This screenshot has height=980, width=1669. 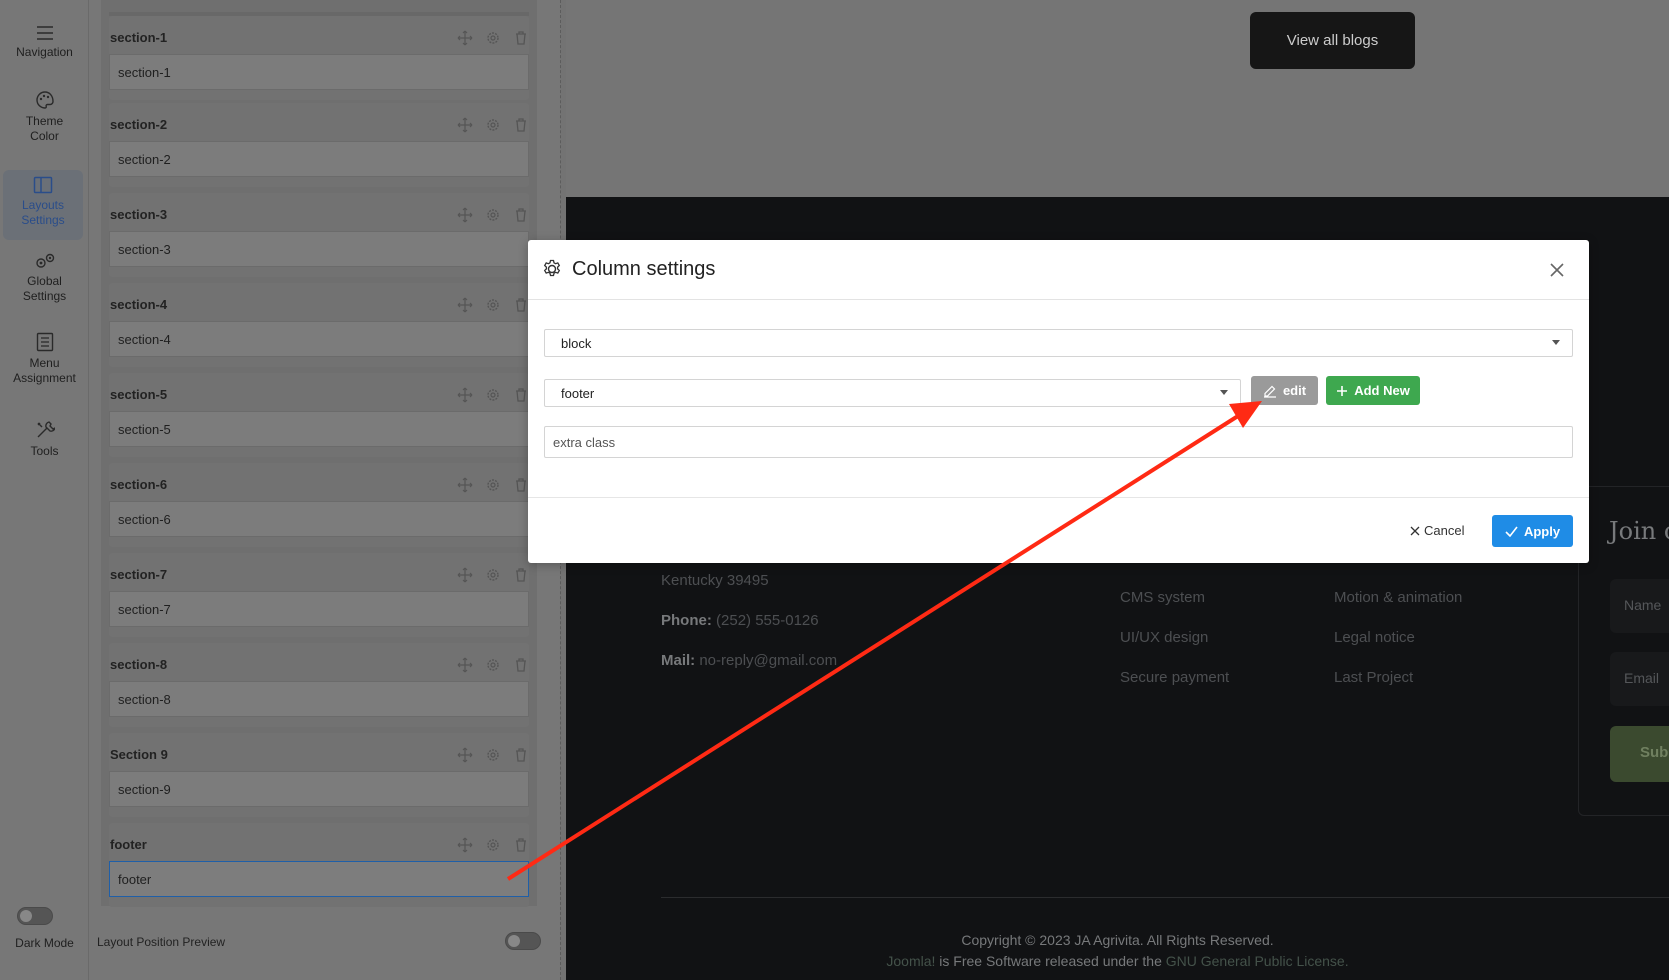 I want to click on gears-icon, so click(x=44, y=260).